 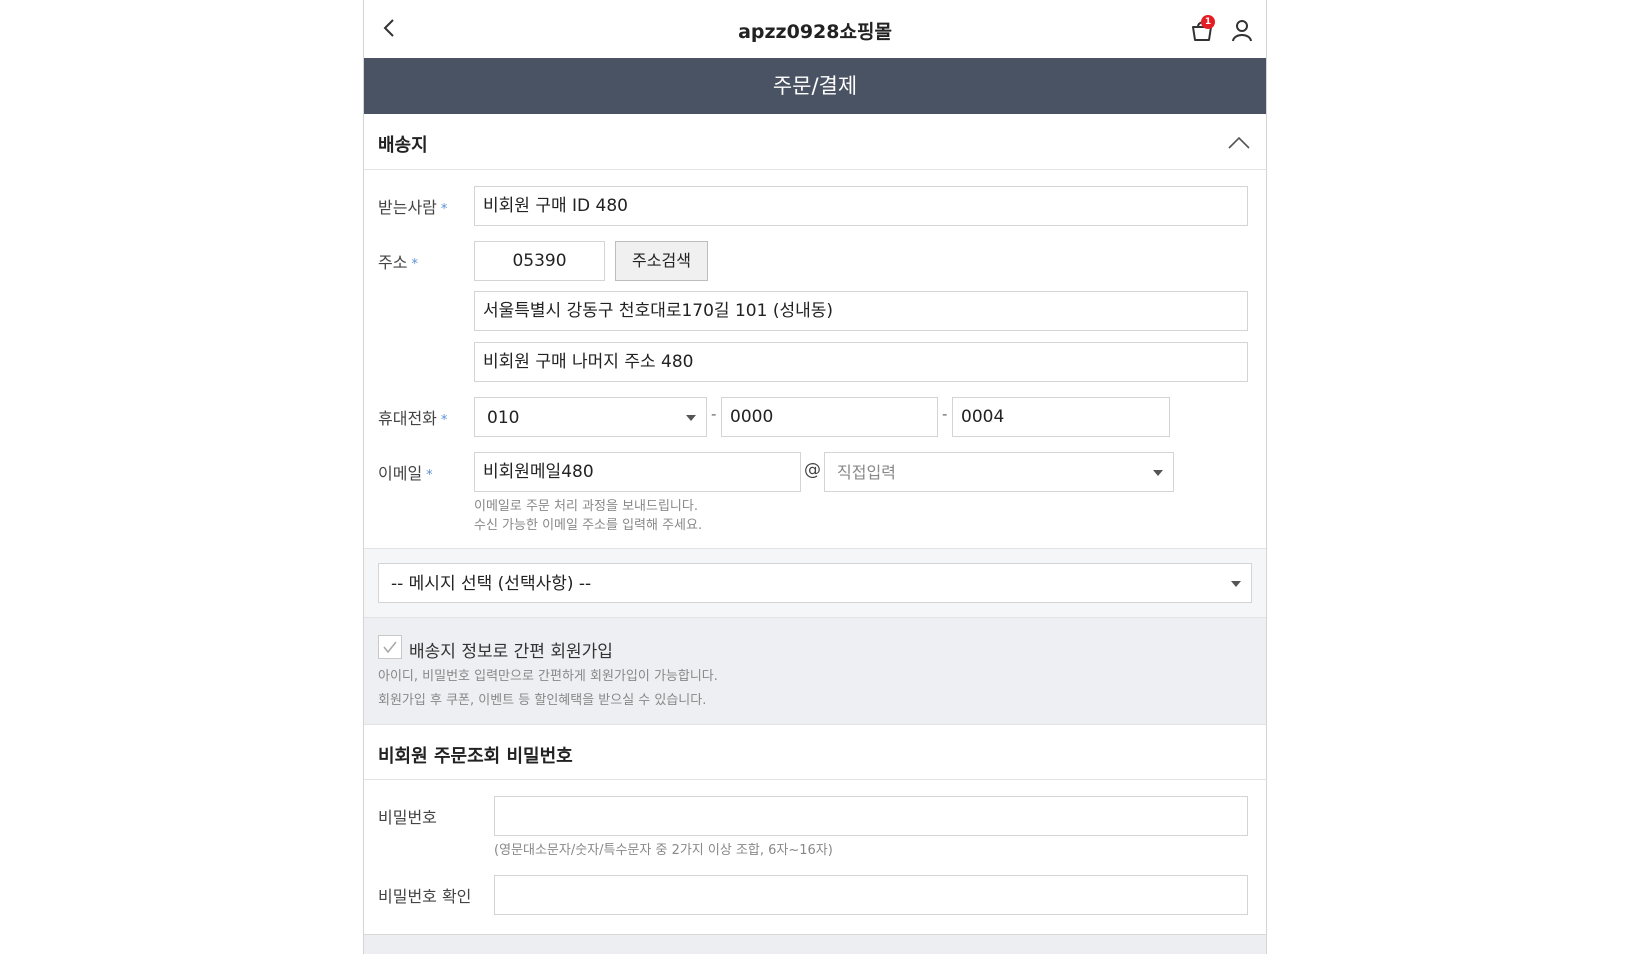 What do you see at coordinates (586, 506) in the screenshot?
I see `email-help-line1: 이메일로 주문 처리 과정을 보내드립니다.` at bounding box center [586, 506].